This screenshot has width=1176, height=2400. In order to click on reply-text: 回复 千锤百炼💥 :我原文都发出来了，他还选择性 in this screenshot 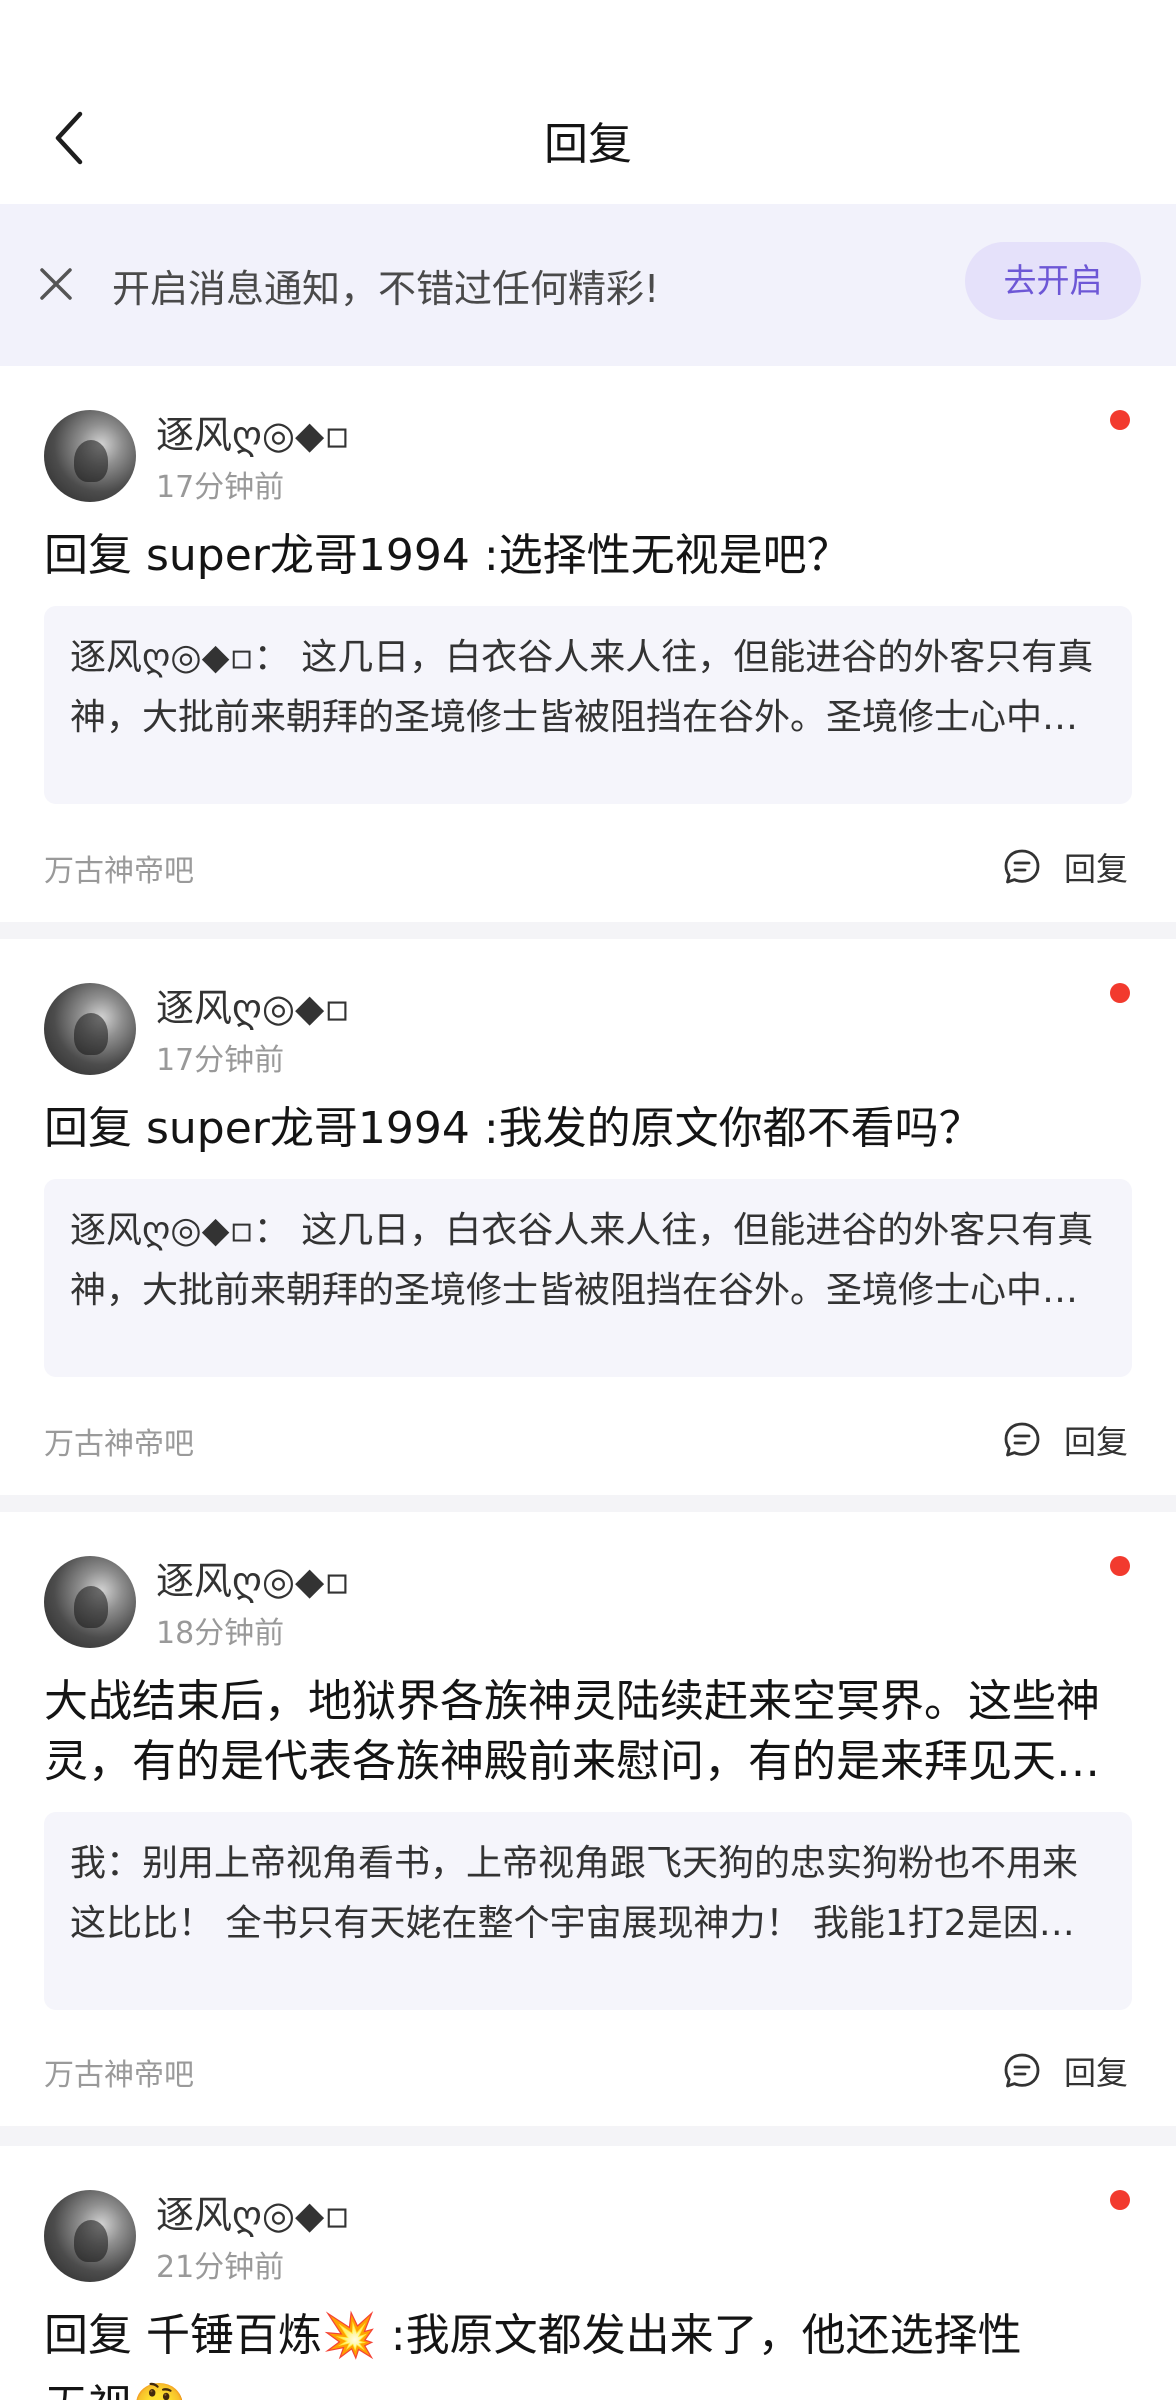, I will do `click(589, 2336)`.